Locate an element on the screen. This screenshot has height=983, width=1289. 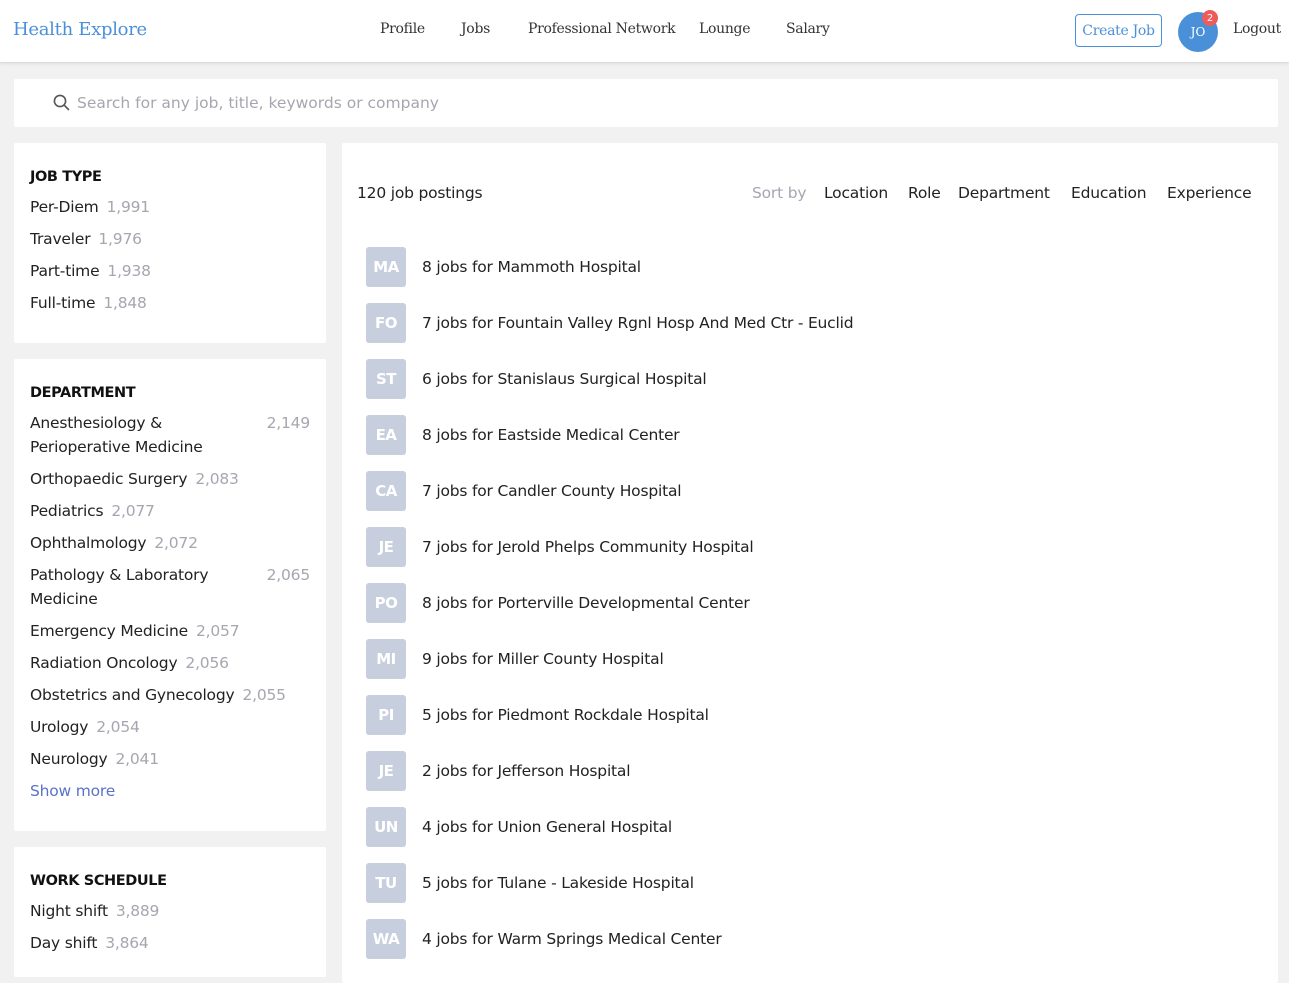
filter-item: Ophthalmology 2,072 is located at coordinates (170, 543).